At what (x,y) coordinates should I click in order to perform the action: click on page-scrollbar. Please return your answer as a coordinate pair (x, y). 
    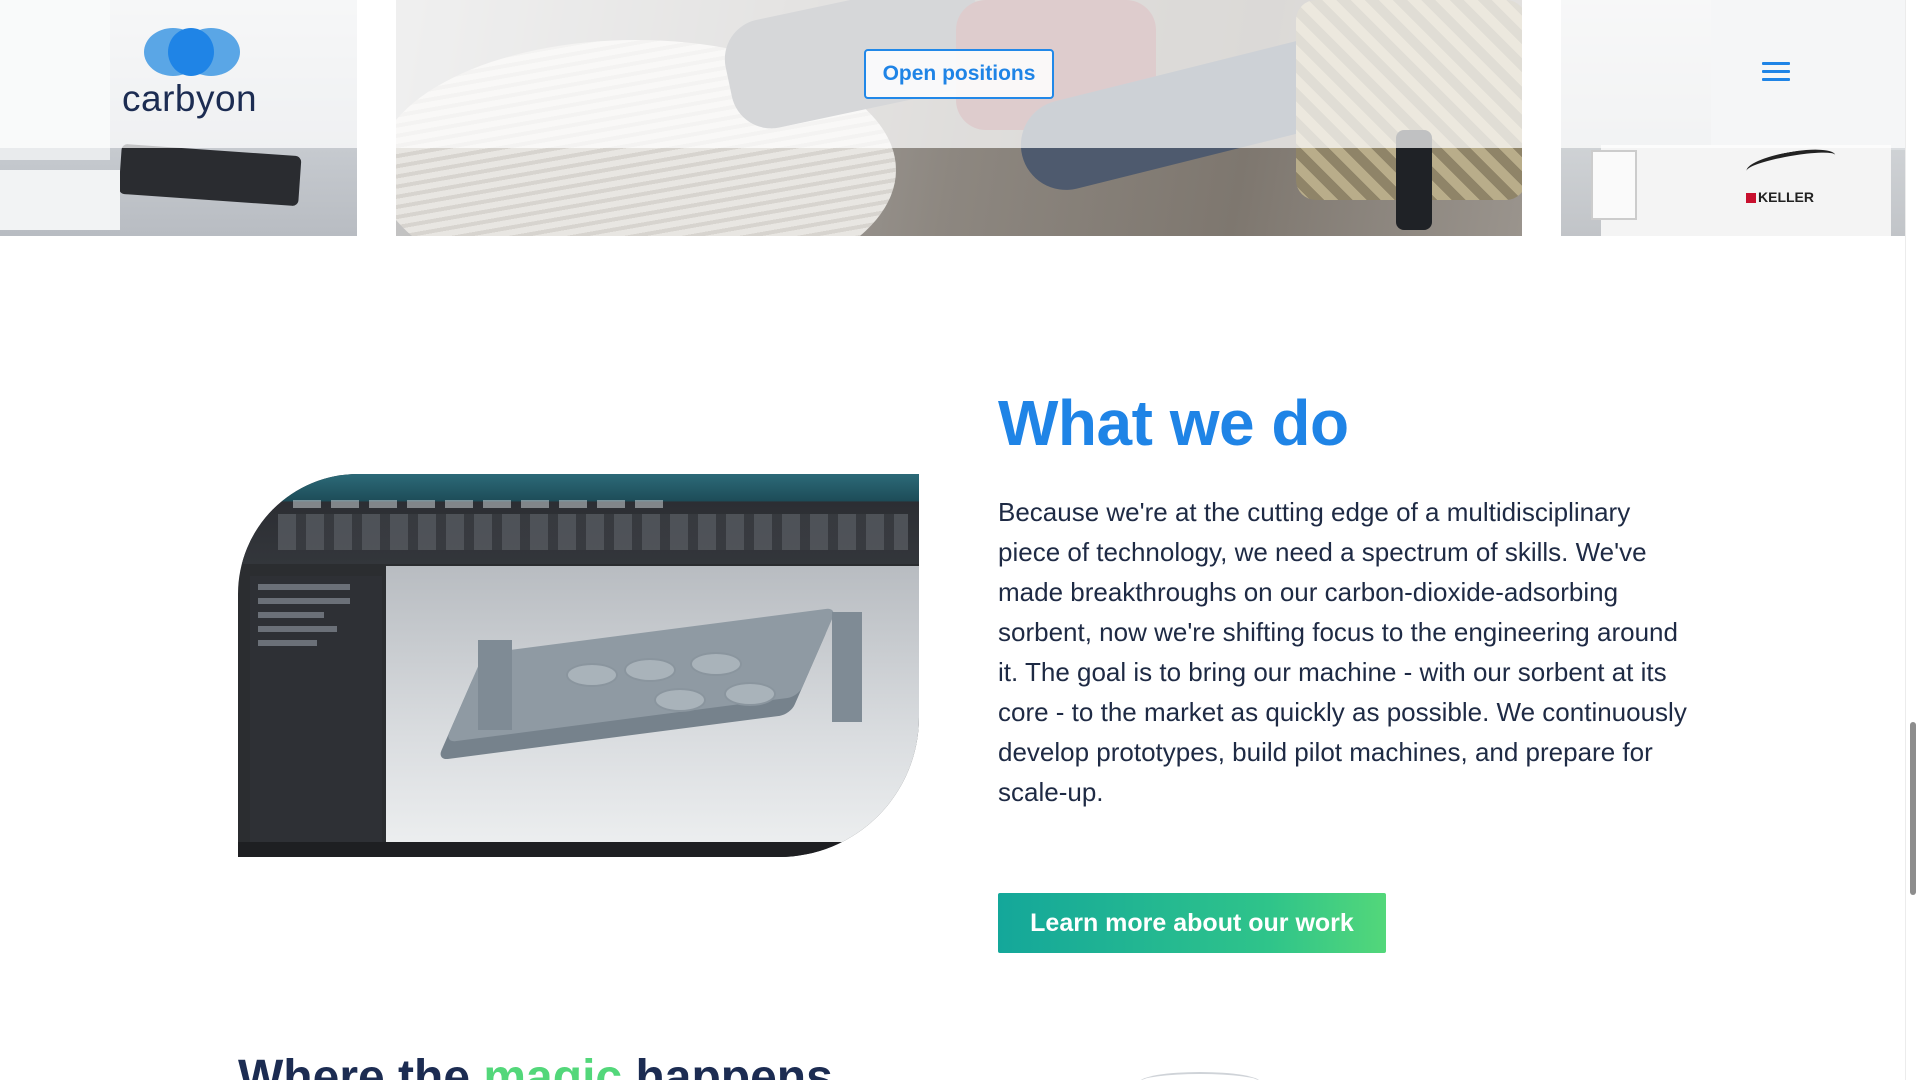
    Looking at the image, I should click on (1912, 540).